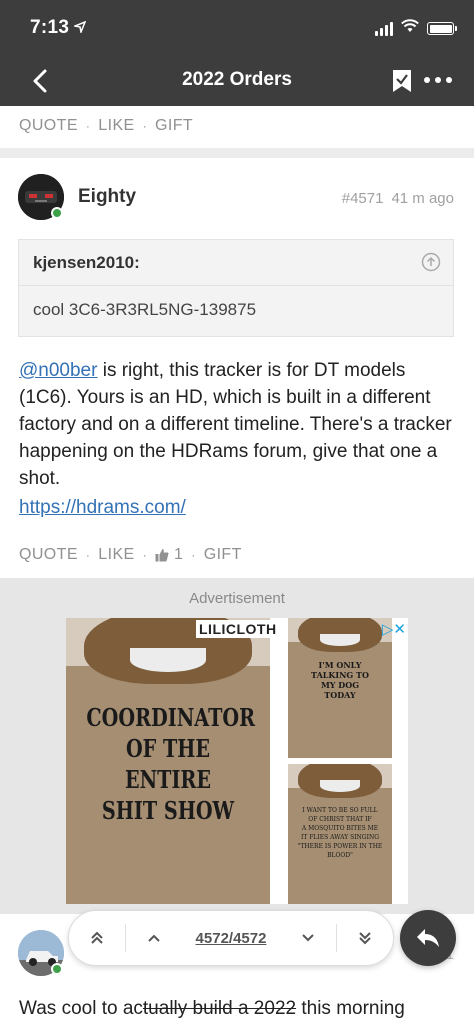 The height and width of the screenshot is (1024, 474). What do you see at coordinates (236, 263) in the screenshot?
I see `quote-header: kjensen2010:` at bounding box center [236, 263].